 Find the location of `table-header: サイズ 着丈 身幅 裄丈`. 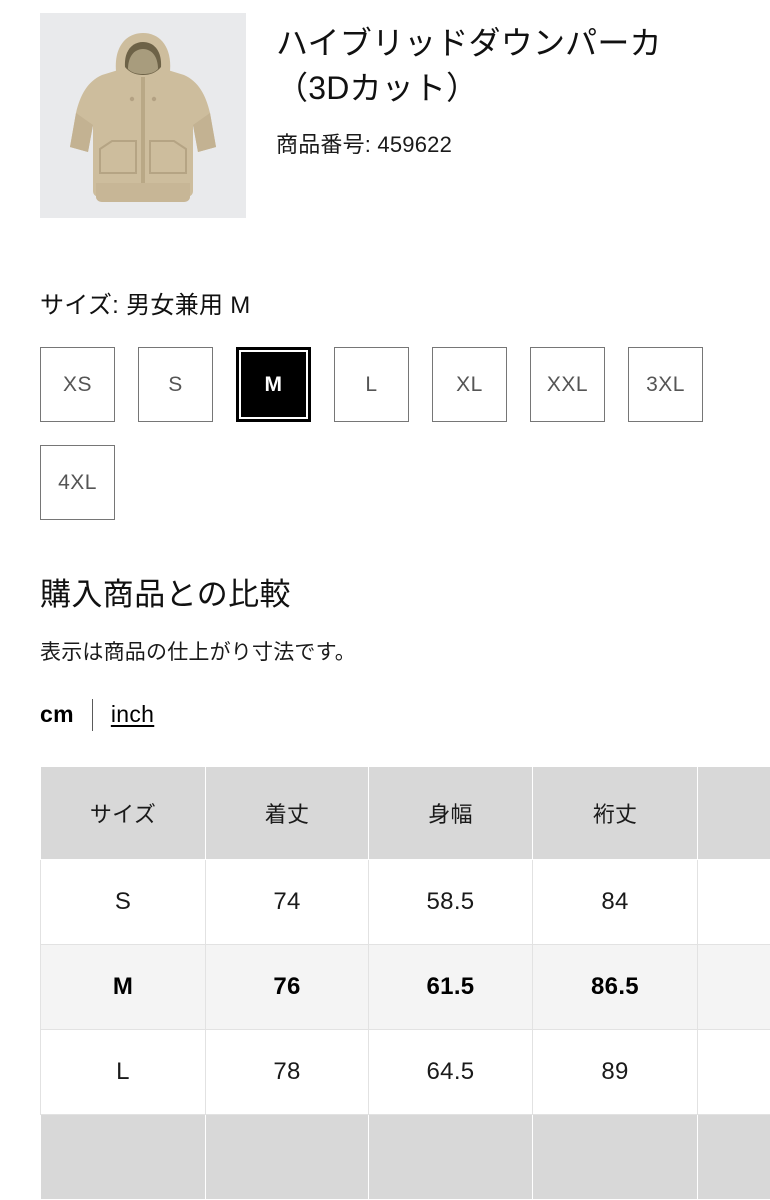

table-header: サイズ 着丈 身幅 裄丈 is located at coordinates (405, 812).